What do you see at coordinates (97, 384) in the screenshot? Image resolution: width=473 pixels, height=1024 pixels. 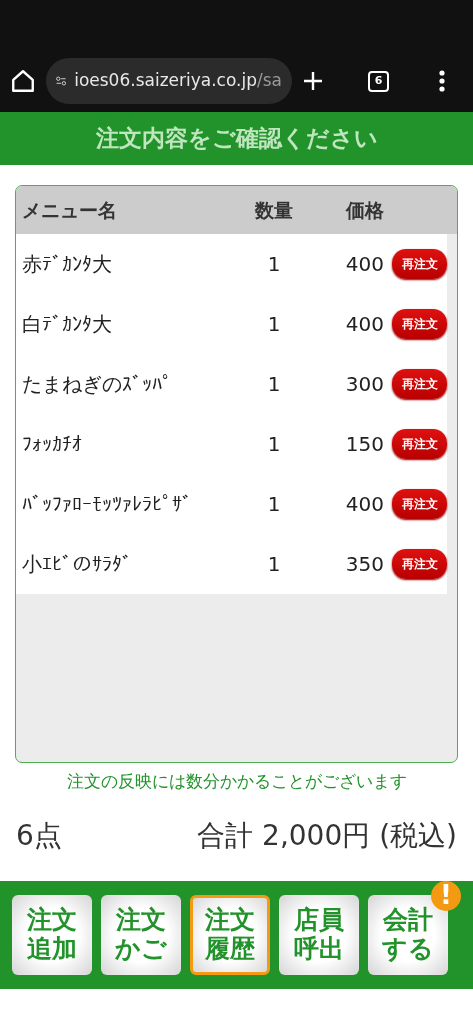 I see `item-name: たまねぎのｽﾞｯﾊﾟ` at bounding box center [97, 384].